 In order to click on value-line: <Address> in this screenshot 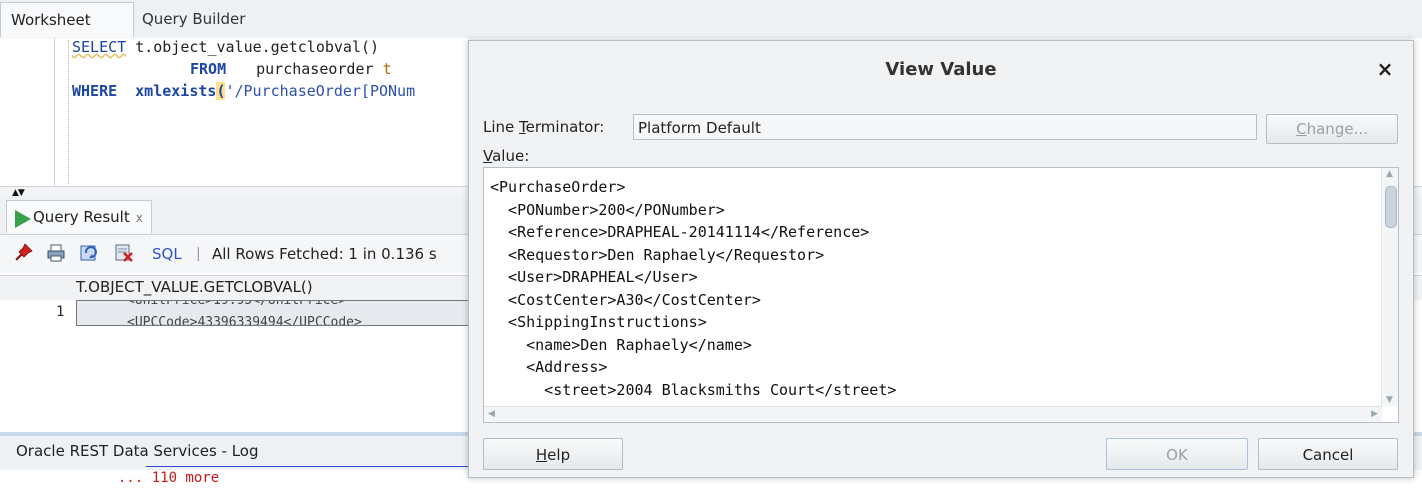, I will do `click(549, 367)`.